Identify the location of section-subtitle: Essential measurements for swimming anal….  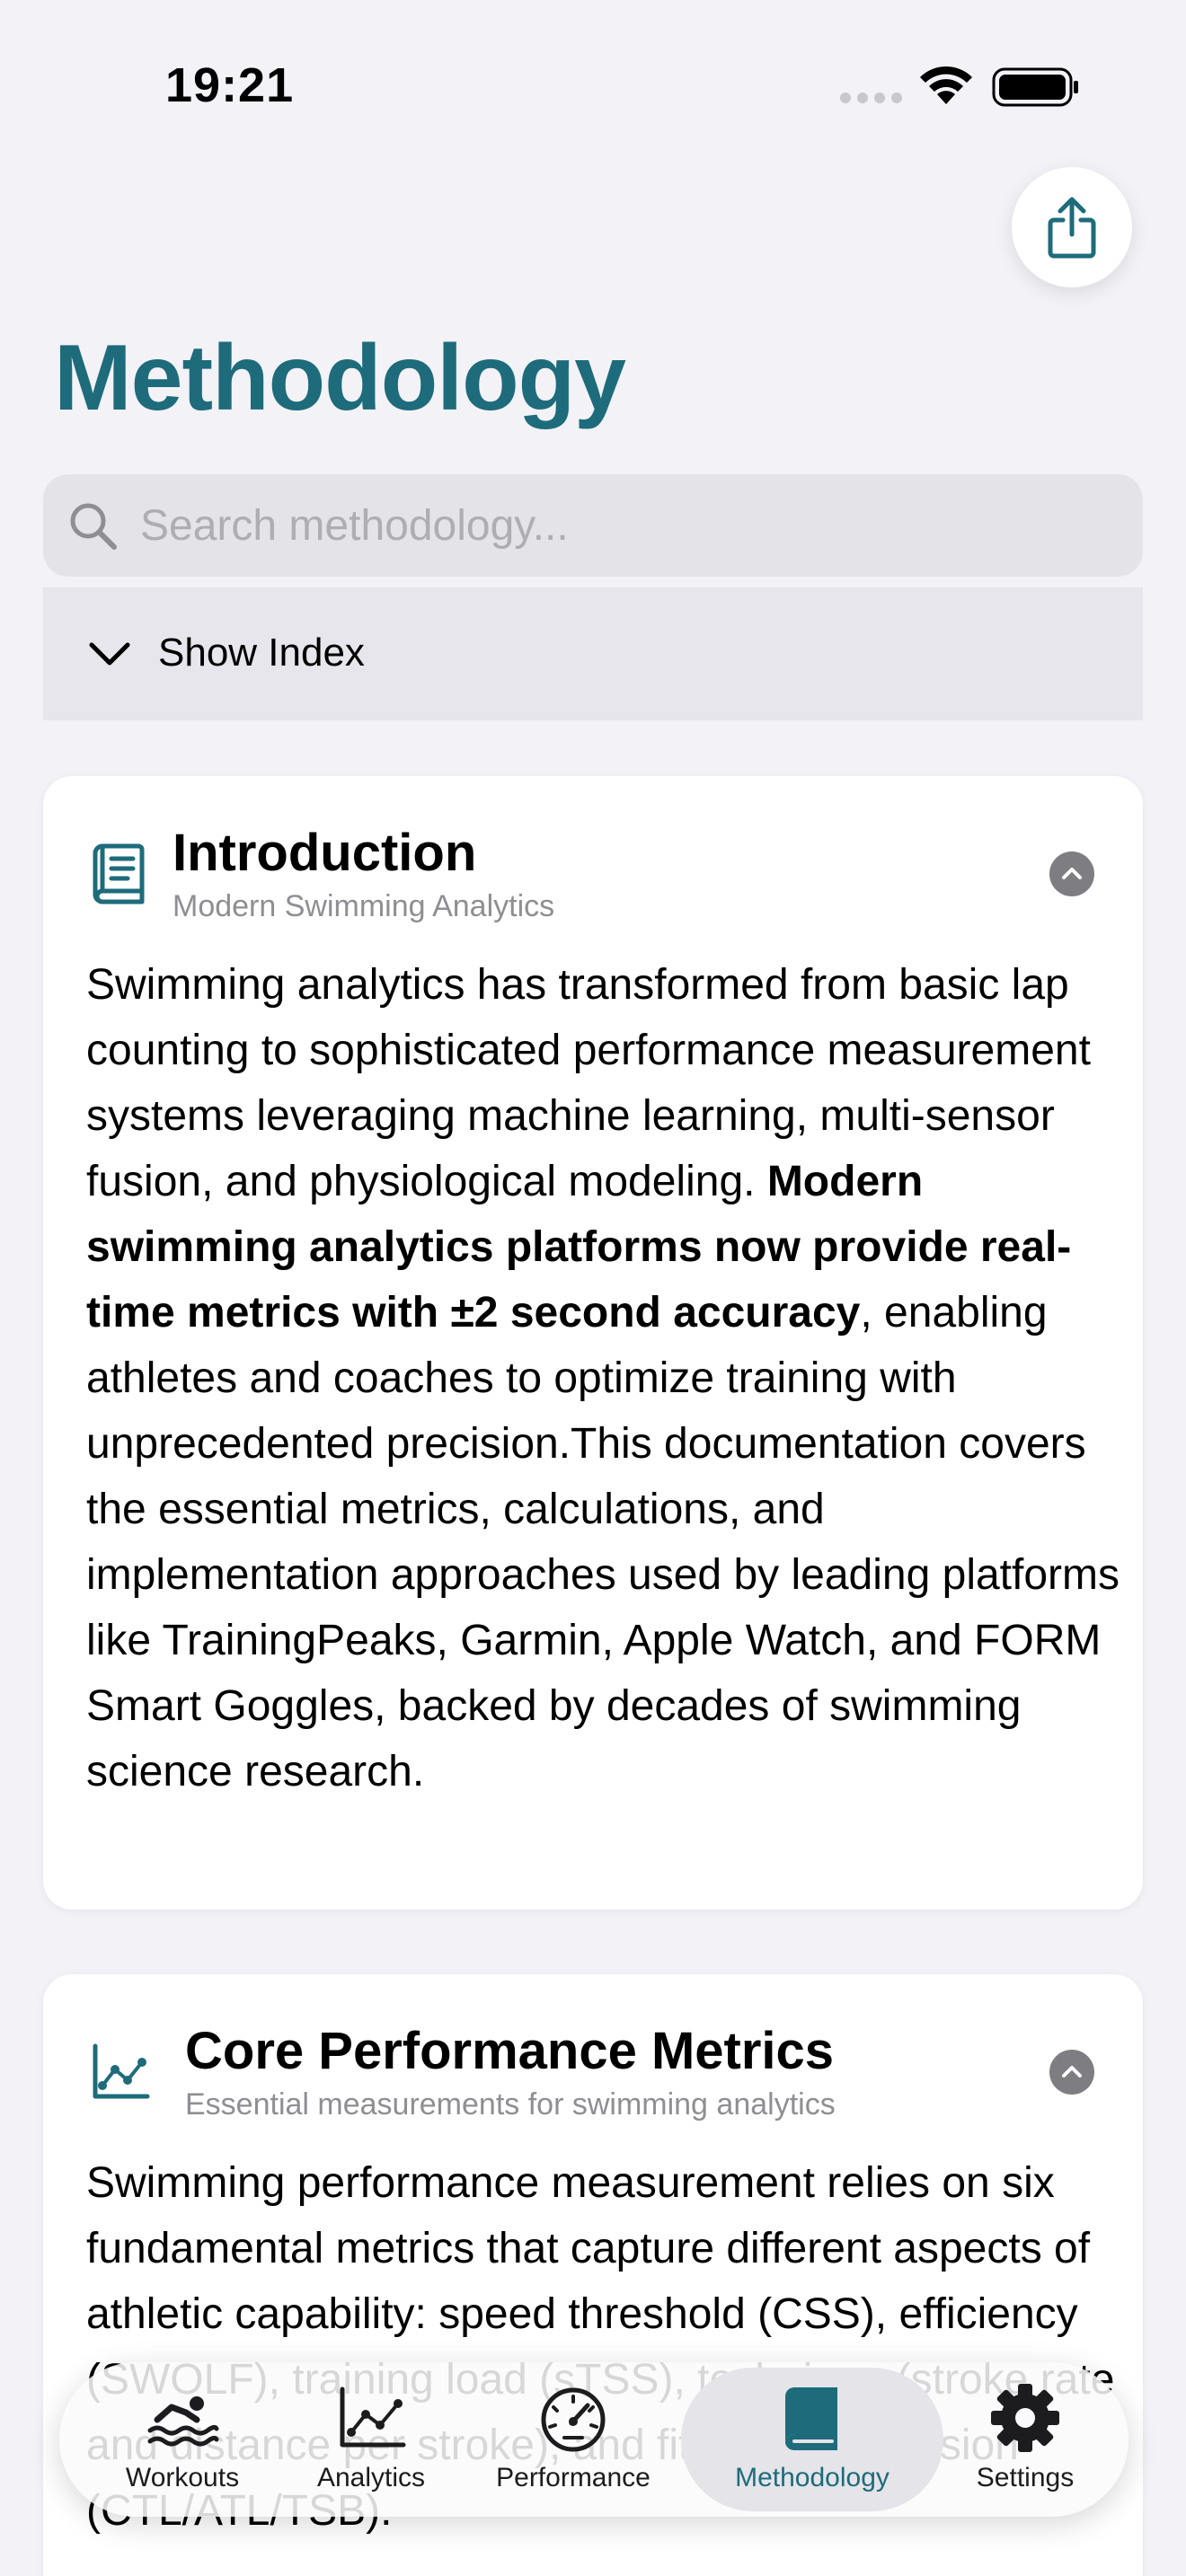
(510, 2104).